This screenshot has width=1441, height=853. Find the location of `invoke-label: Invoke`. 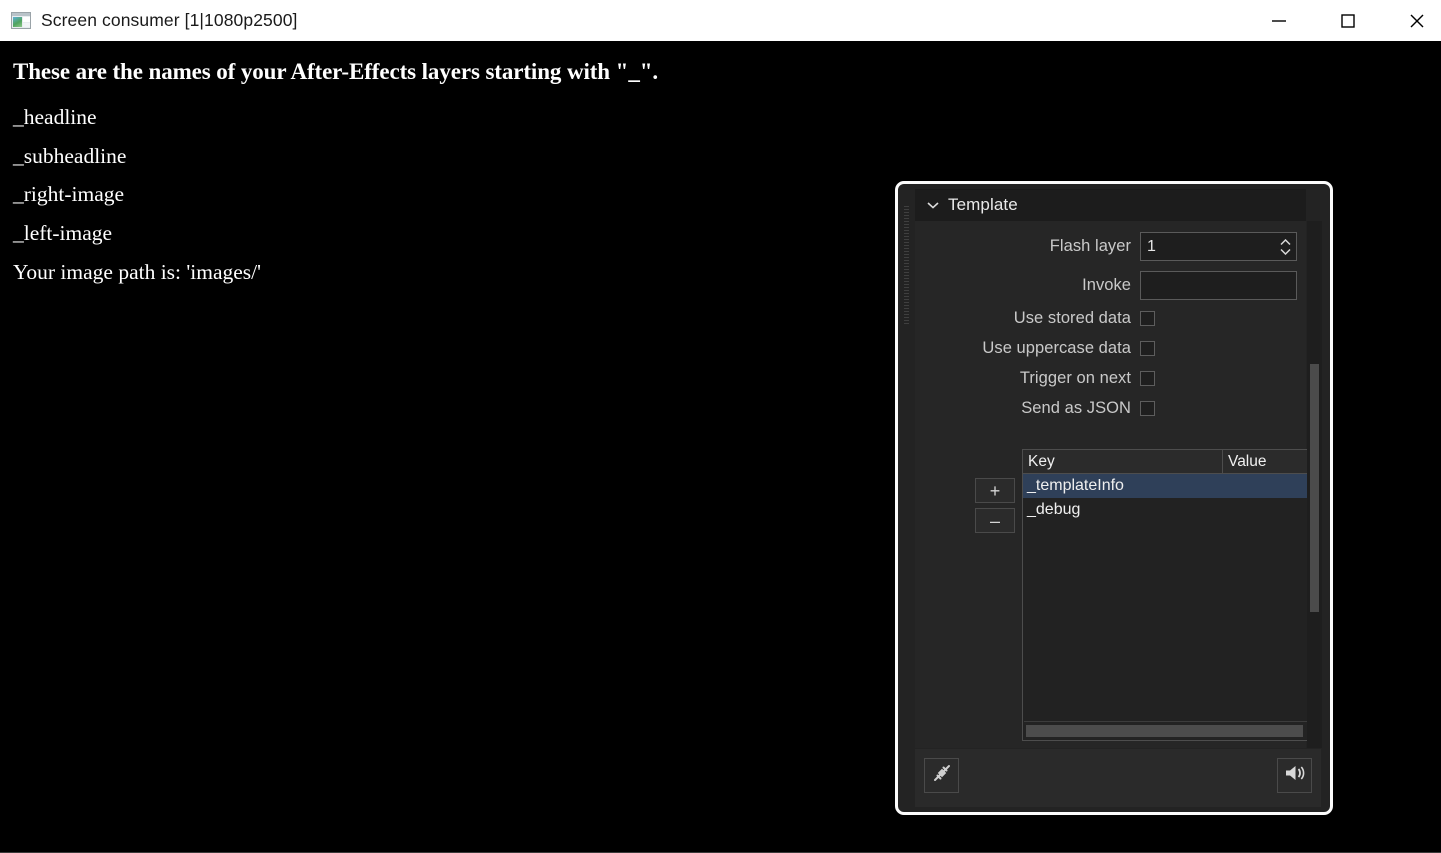

invoke-label: Invoke is located at coordinates (1106, 285).